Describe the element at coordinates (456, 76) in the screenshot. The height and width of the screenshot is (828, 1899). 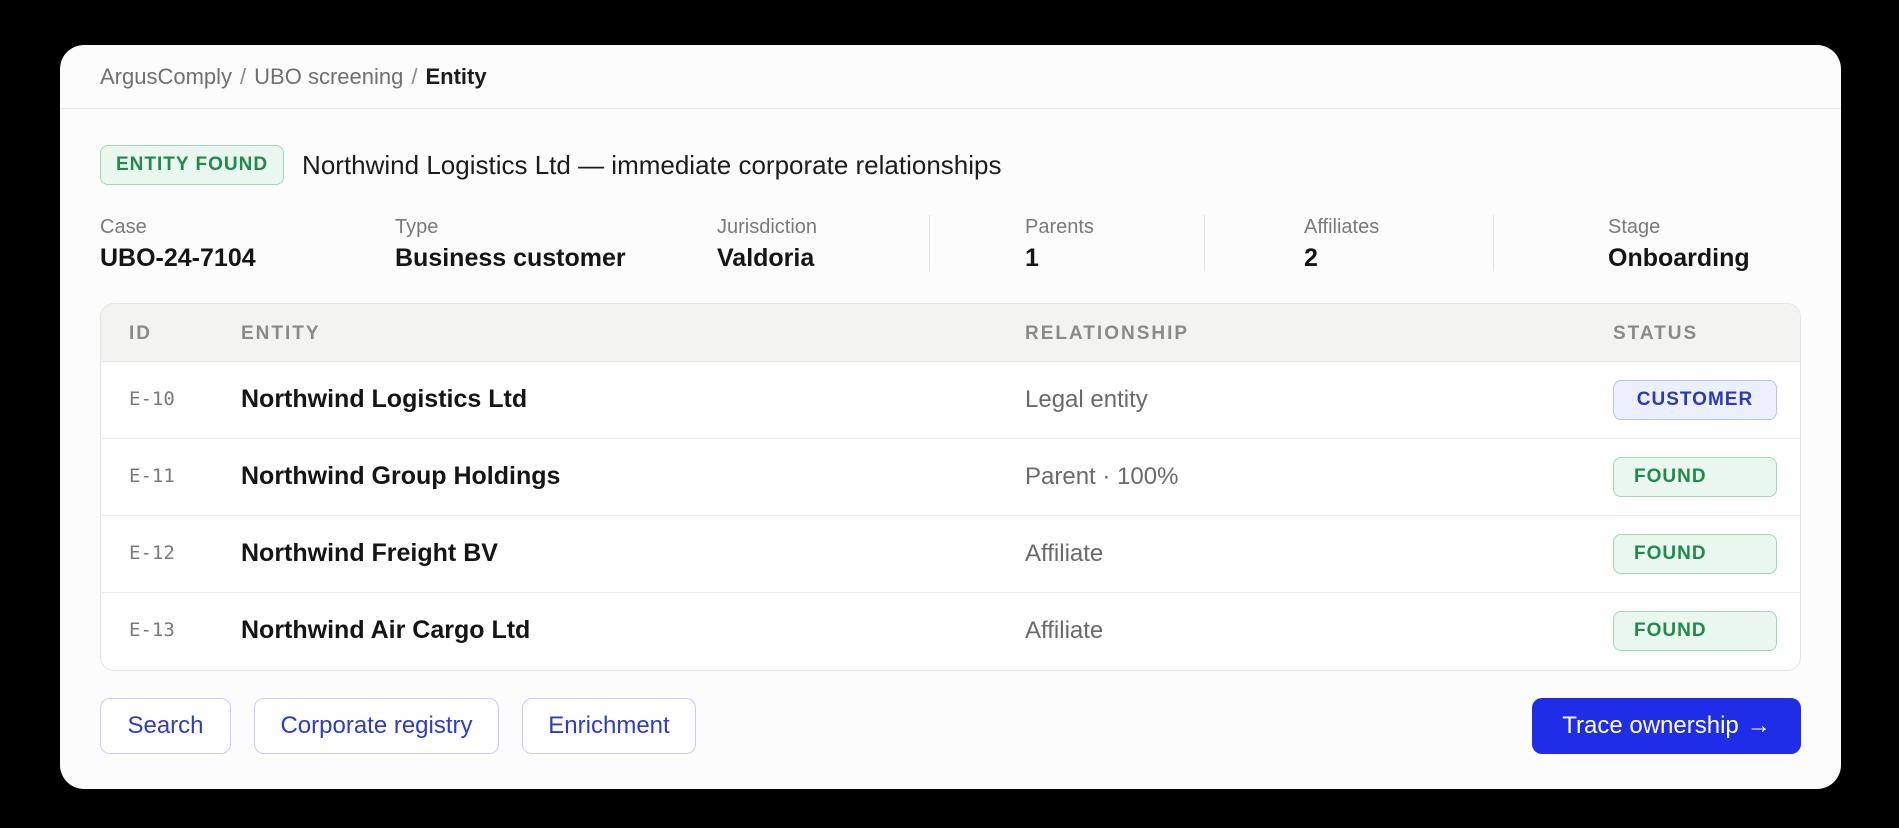
I see `breadcrumb-current: Entity` at that location.